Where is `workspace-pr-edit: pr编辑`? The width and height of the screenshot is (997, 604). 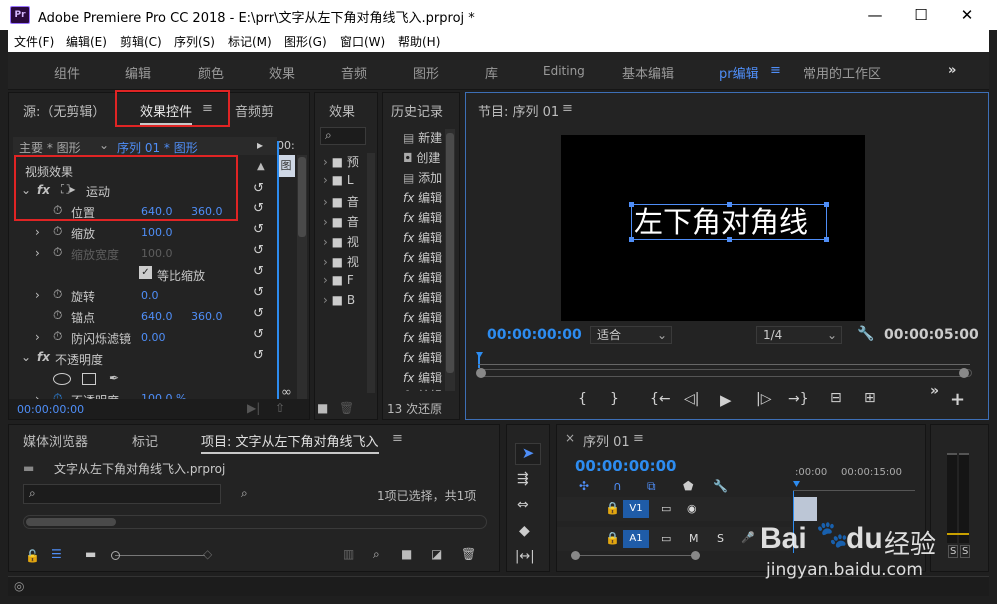 workspace-pr-edit: pr编辑 is located at coordinates (739, 72).